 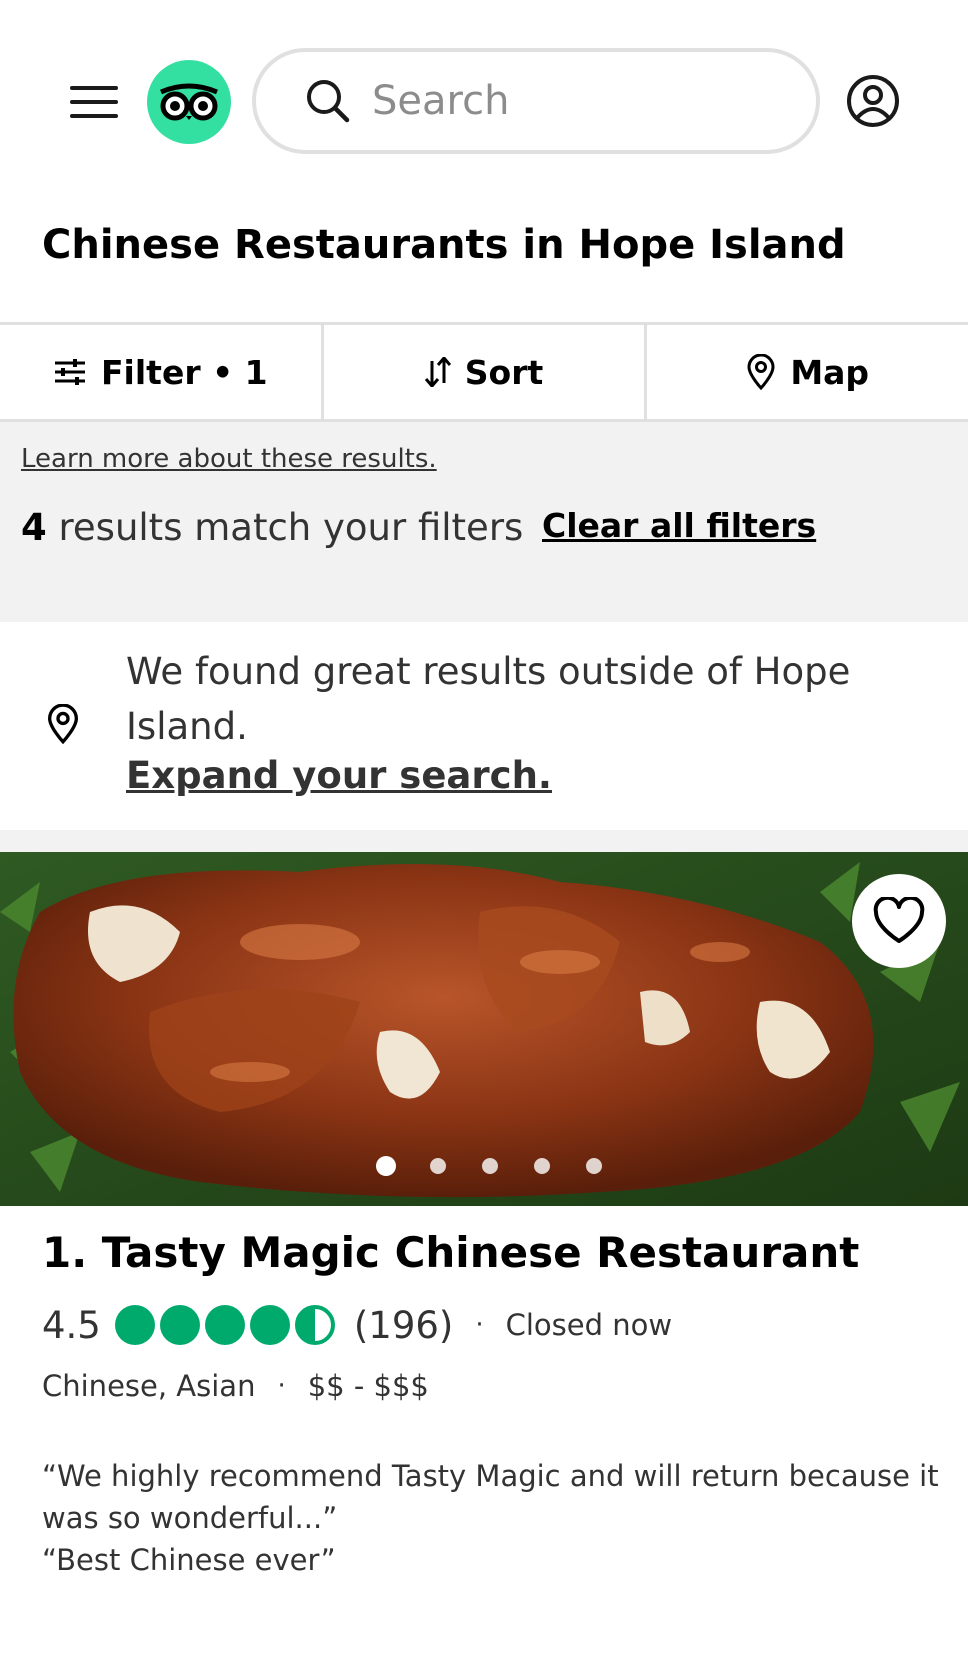 I want to click on review-count: (196), so click(x=404, y=1325).